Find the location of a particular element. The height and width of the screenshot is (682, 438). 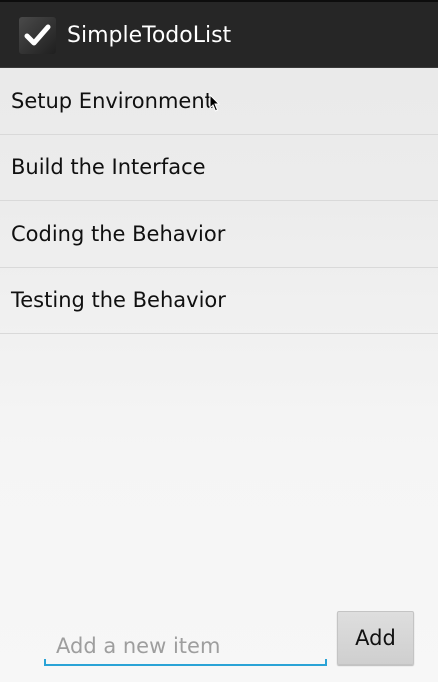

input-underline-left-tick is located at coordinates (45, 662).